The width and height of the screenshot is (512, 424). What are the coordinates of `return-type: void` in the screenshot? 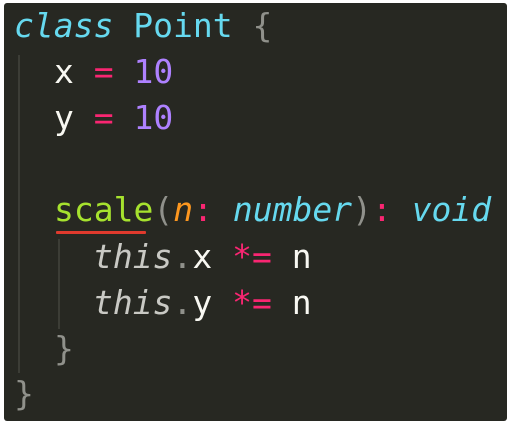 It's located at (451, 209).